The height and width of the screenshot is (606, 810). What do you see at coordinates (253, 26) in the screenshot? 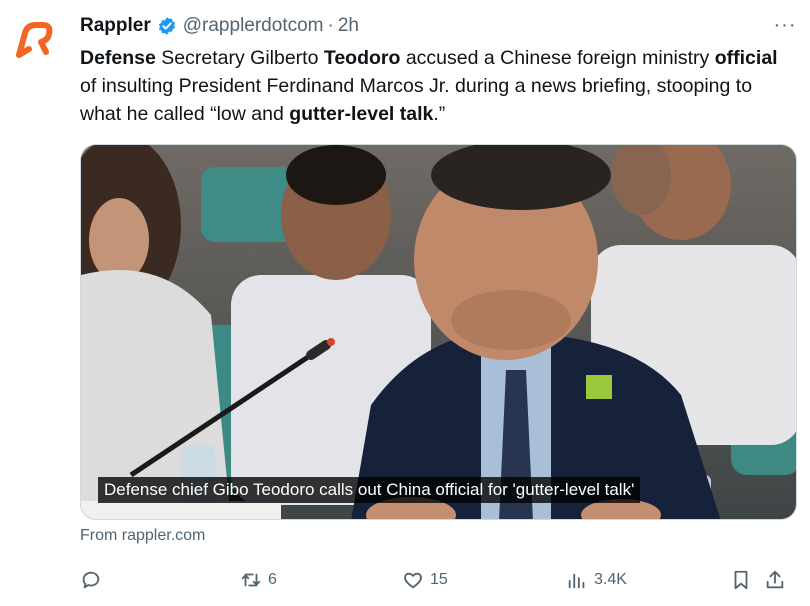
I see `author-handle: @rapplerdotcom` at bounding box center [253, 26].